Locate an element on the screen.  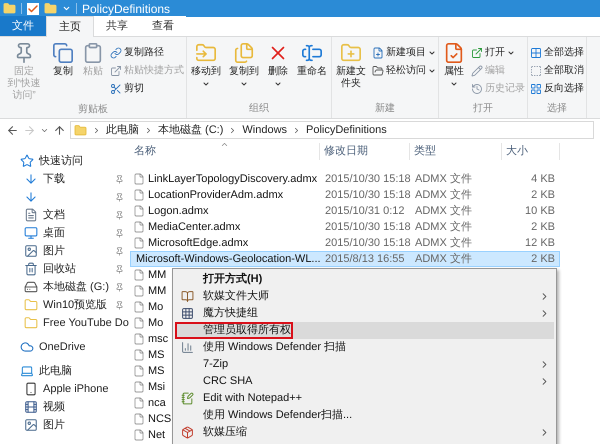
up-icon is located at coordinates (59, 130).